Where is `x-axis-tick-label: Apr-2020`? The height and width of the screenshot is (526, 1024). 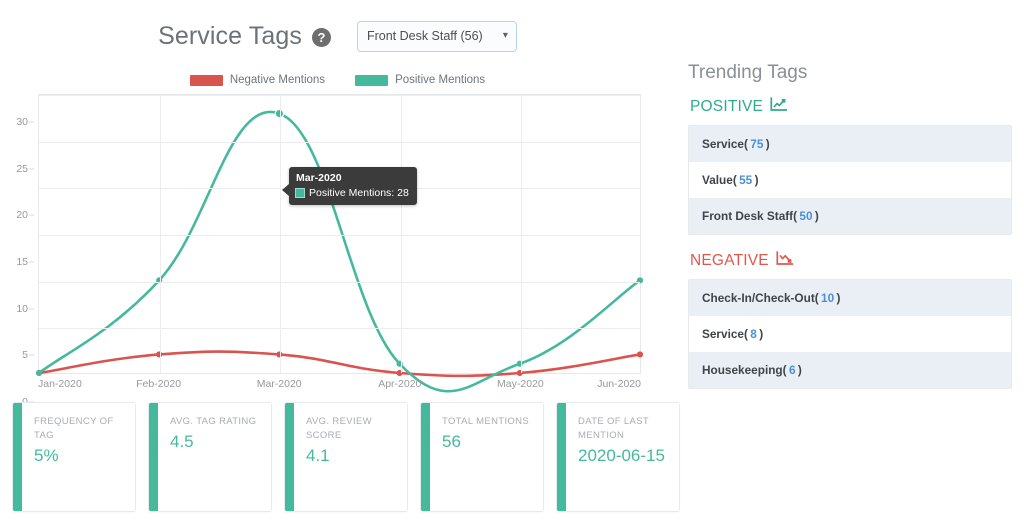 x-axis-tick-label: Apr-2020 is located at coordinates (400, 384).